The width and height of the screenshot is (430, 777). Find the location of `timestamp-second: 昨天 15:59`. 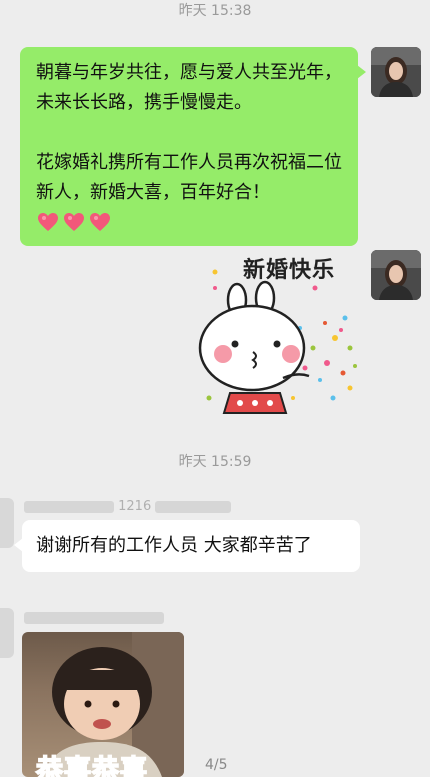

timestamp-second: 昨天 15:59 is located at coordinates (215, 462).